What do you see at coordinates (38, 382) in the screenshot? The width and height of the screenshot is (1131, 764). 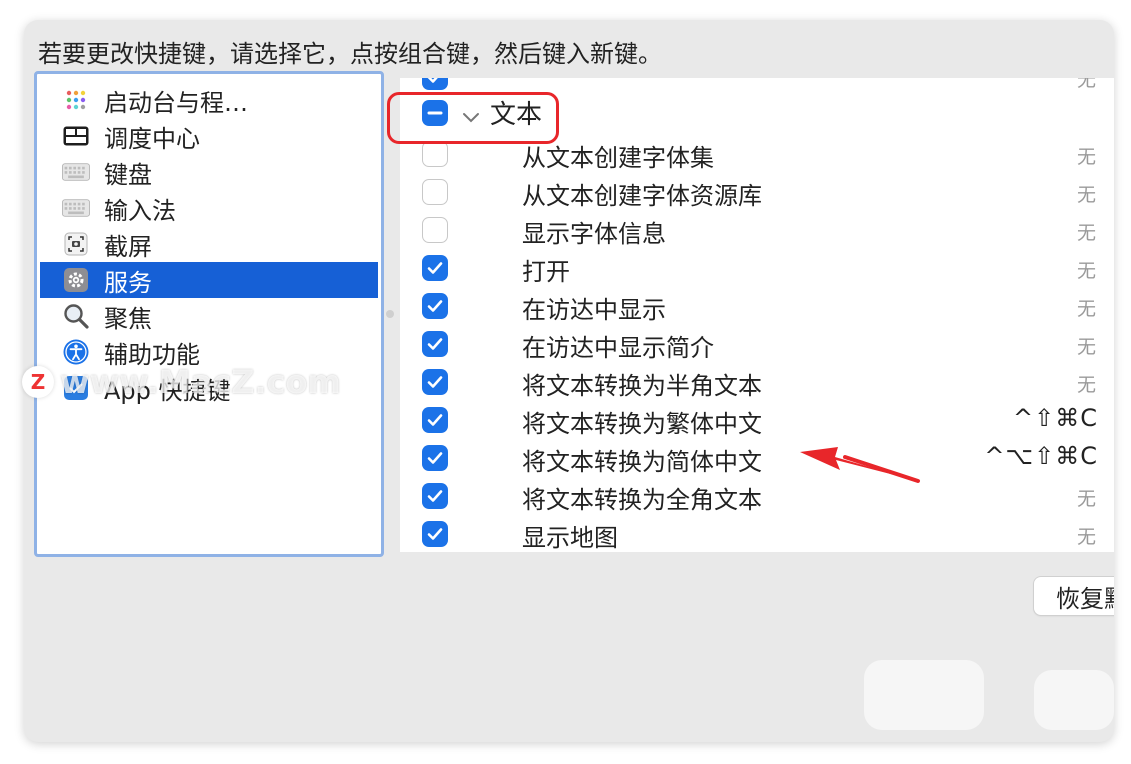 I see `watermark-logo-icon: Z` at bounding box center [38, 382].